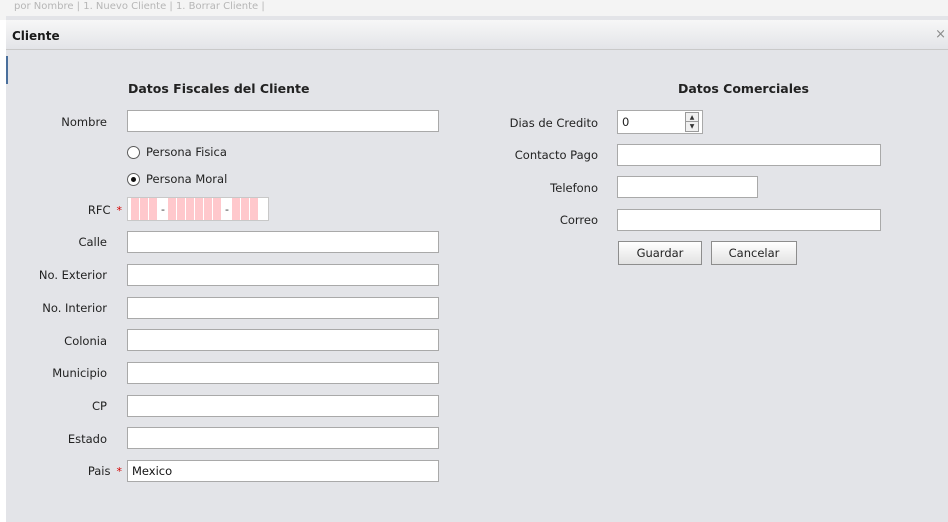  I want to click on contacto-pago-input, so click(749, 155).